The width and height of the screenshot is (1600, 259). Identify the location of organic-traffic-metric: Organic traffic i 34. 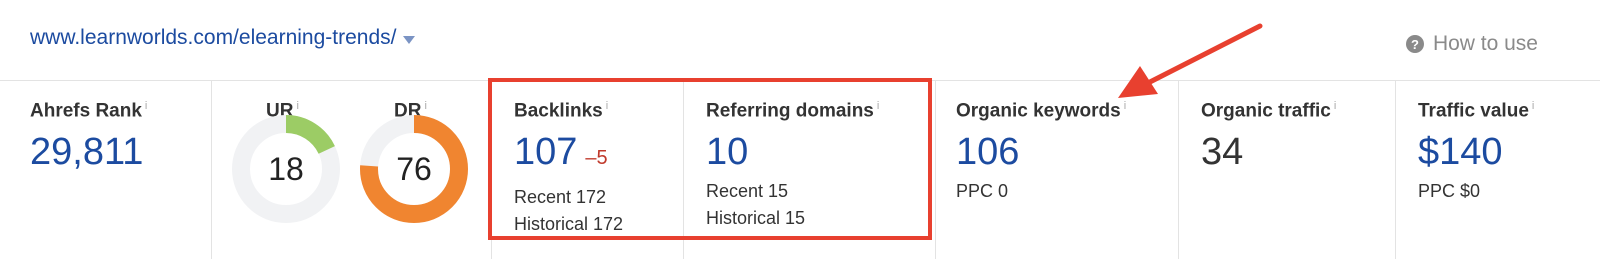
(1268, 137).